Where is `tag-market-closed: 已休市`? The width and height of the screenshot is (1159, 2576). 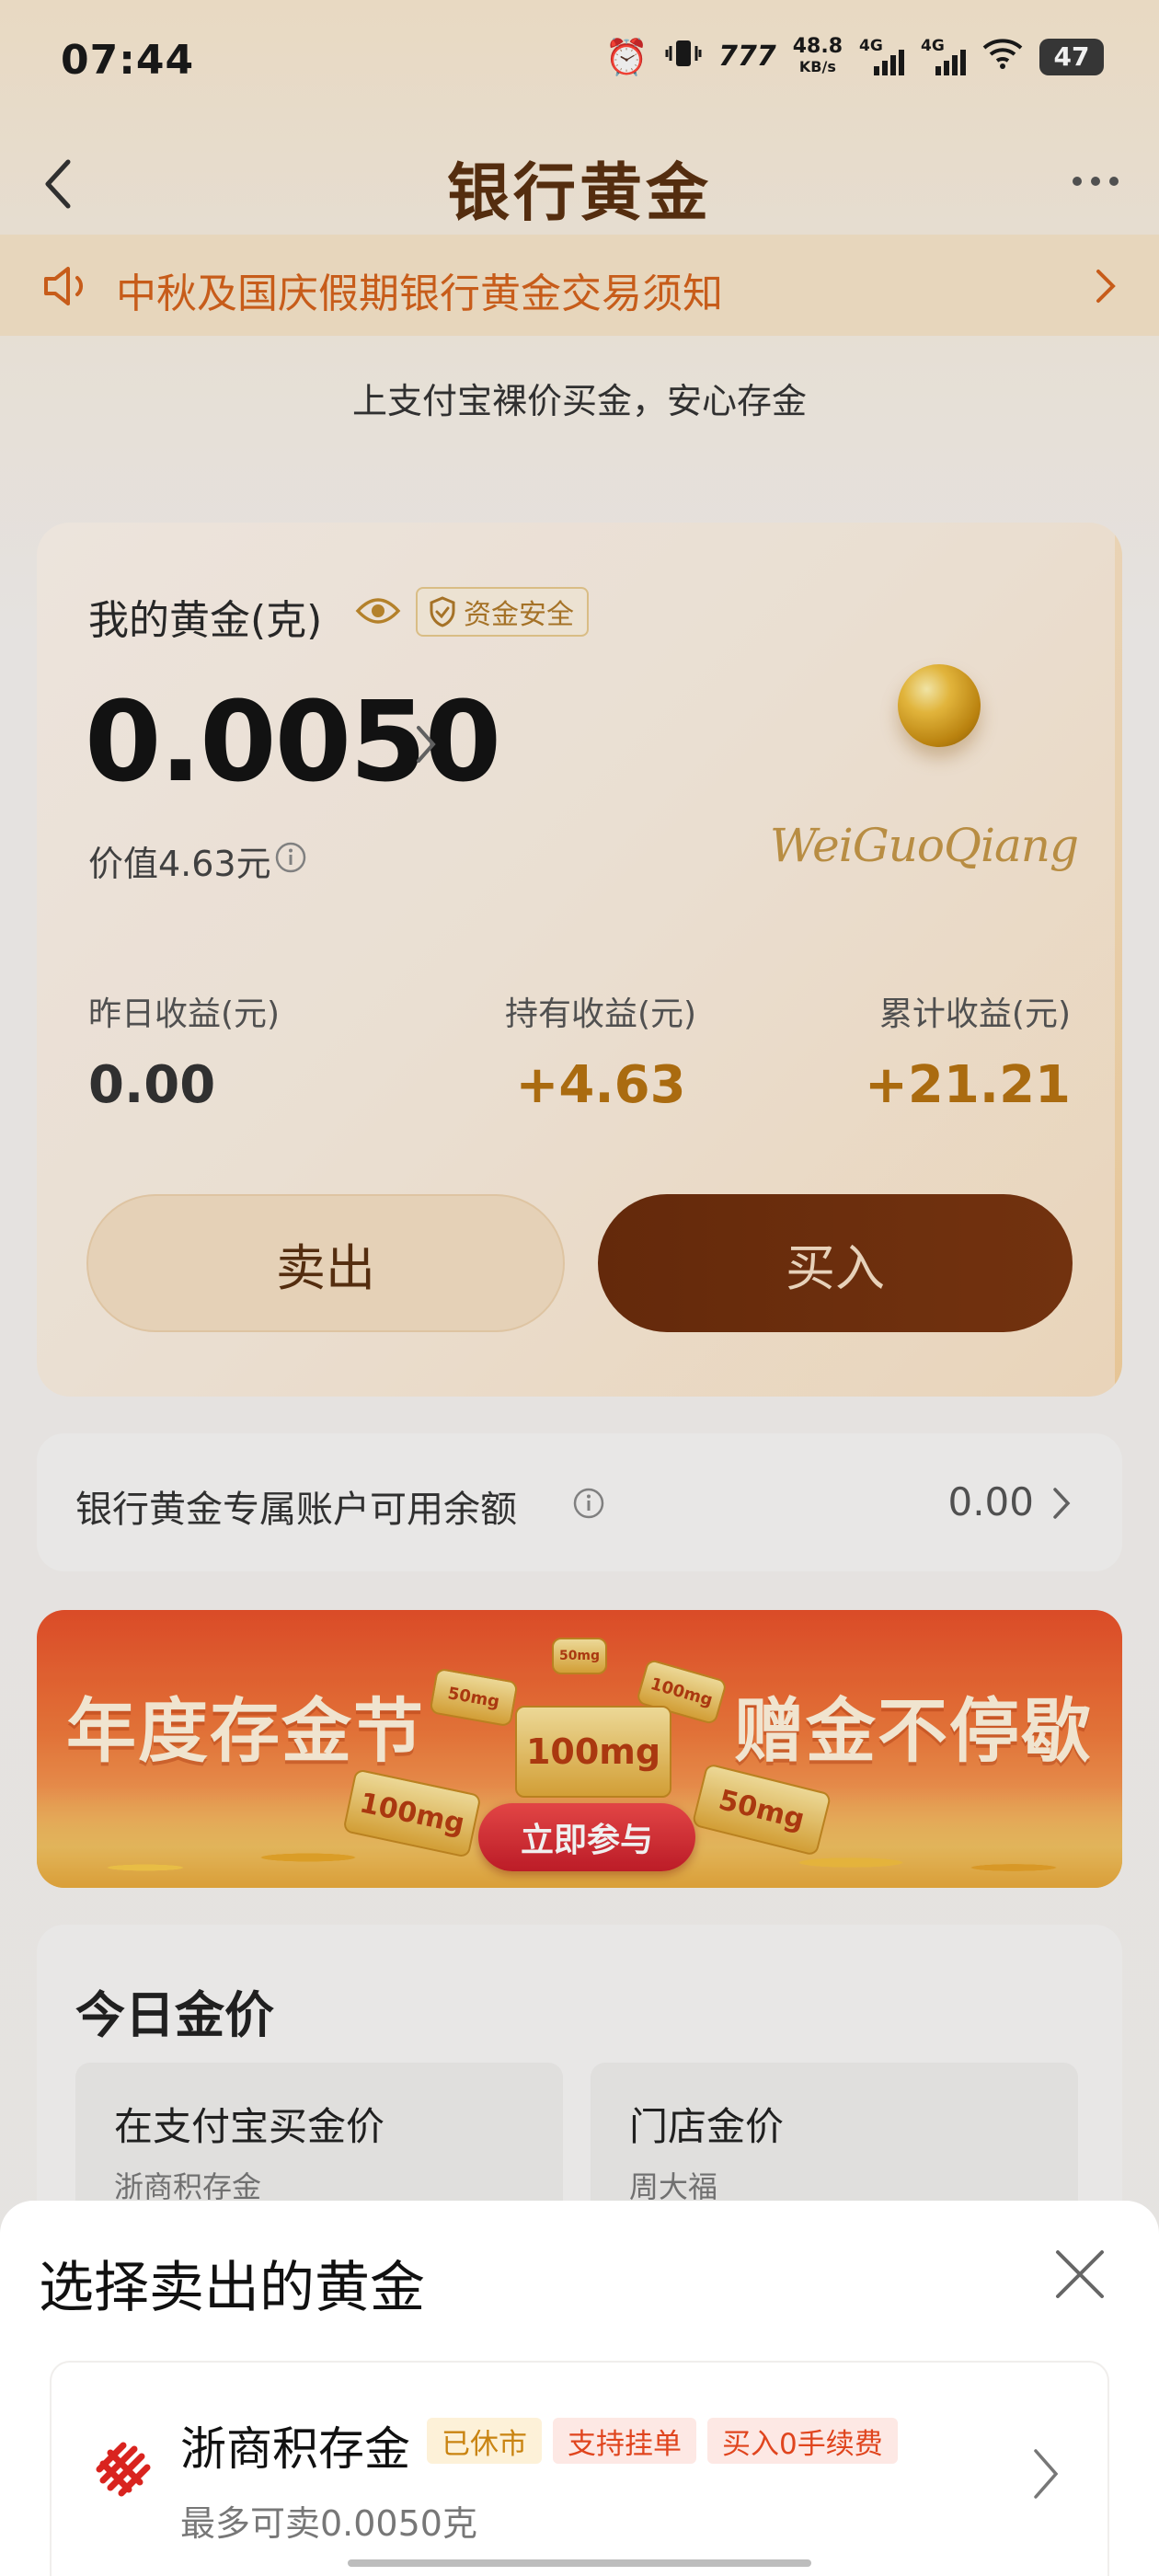
tag-market-closed: 已休市 is located at coordinates (484, 2441).